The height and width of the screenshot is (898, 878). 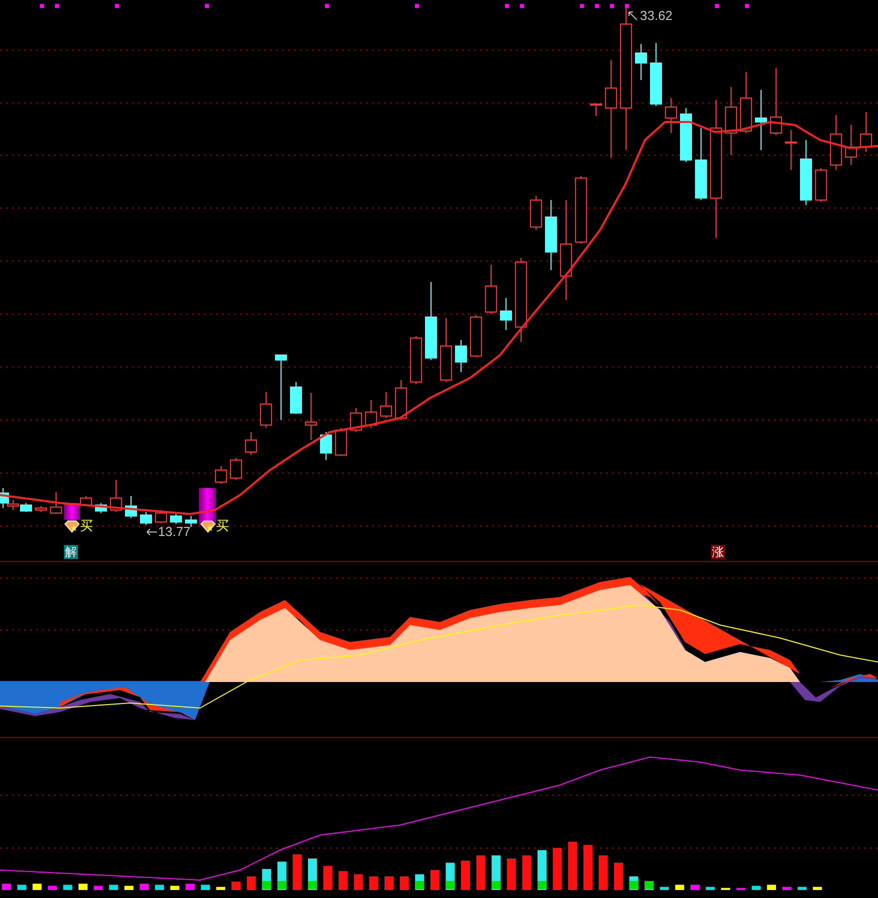 What do you see at coordinates (174, 531) in the screenshot?
I see `low-price-label: 13.77` at bounding box center [174, 531].